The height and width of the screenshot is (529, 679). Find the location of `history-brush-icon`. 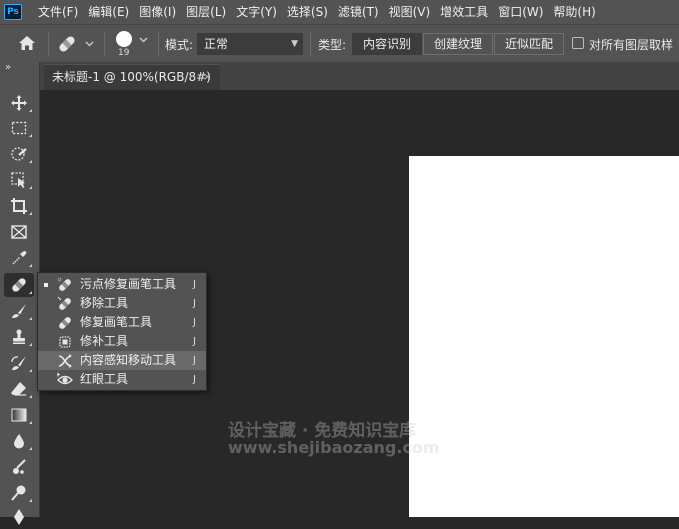

history-brush-icon is located at coordinates (19, 363).